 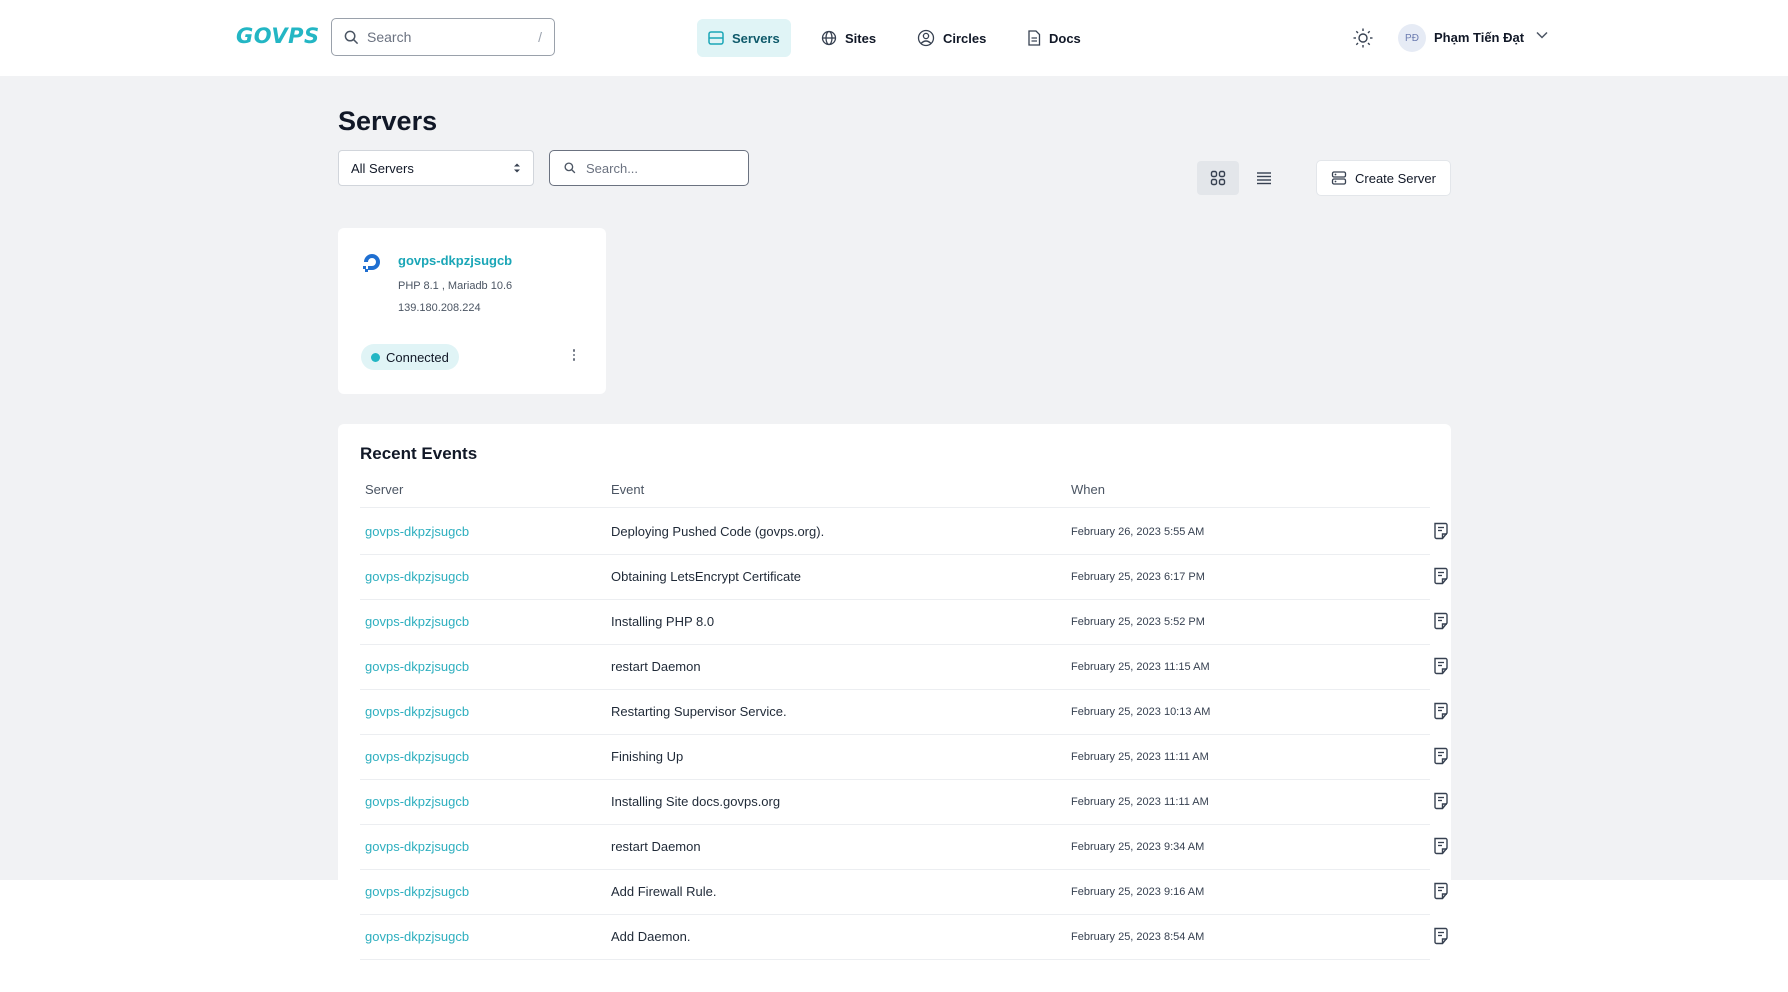 What do you see at coordinates (443, 37) in the screenshot?
I see `global-search-input: Search /` at bounding box center [443, 37].